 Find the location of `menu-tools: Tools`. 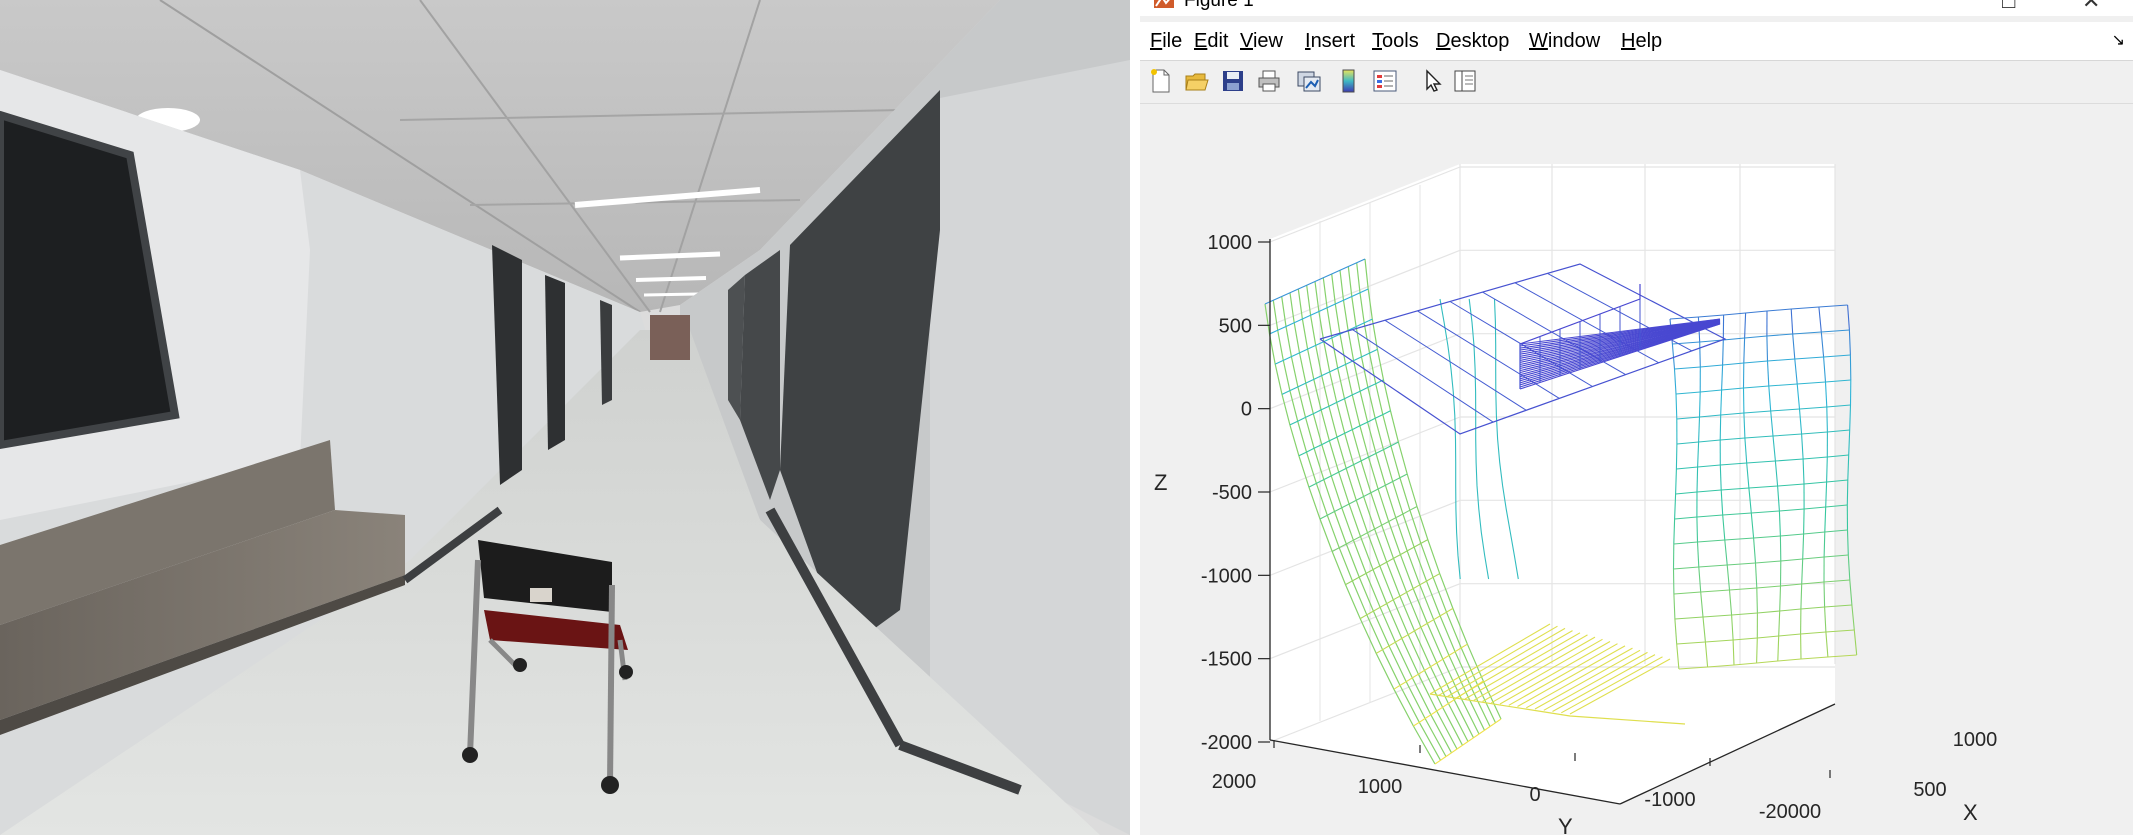

menu-tools: Tools is located at coordinates (1395, 41).